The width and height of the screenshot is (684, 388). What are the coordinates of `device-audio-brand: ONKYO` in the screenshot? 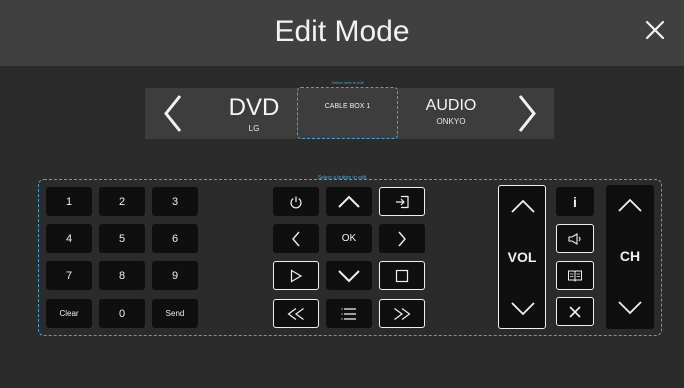 It's located at (451, 121).